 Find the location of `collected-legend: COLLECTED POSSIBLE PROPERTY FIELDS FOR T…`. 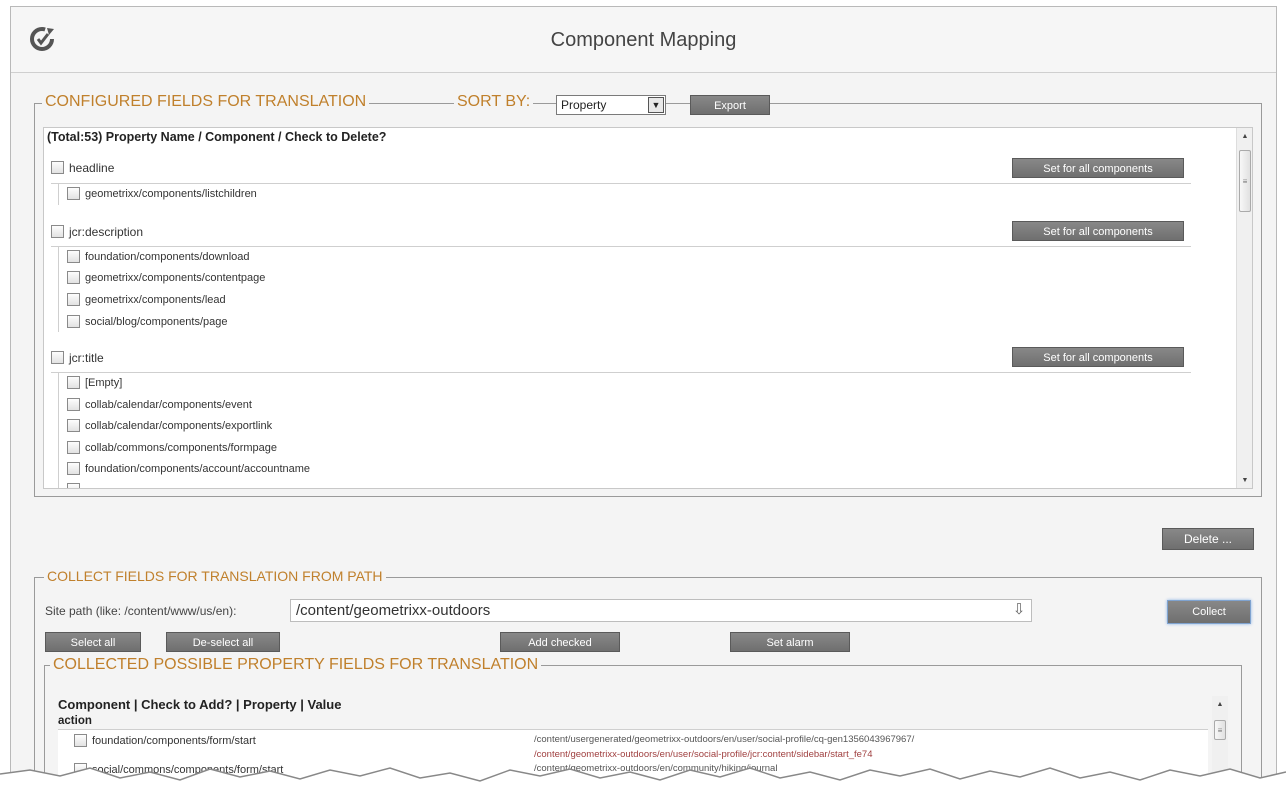

collected-legend: COLLECTED POSSIBLE PROPERTY FIELDS FOR T… is located at coordinates (296, 665).